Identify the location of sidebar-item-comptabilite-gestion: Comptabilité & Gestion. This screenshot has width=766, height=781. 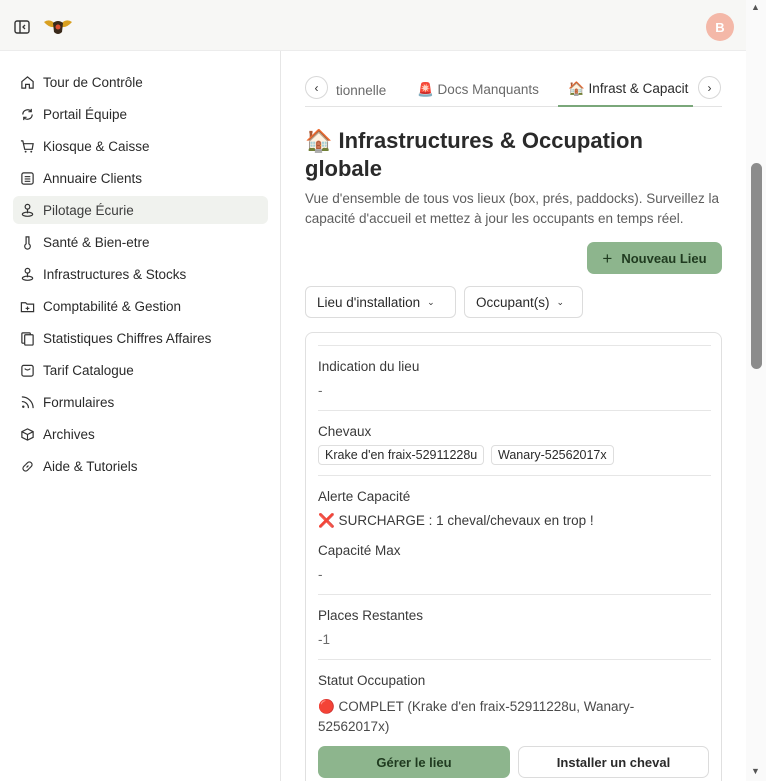
(140, 306).